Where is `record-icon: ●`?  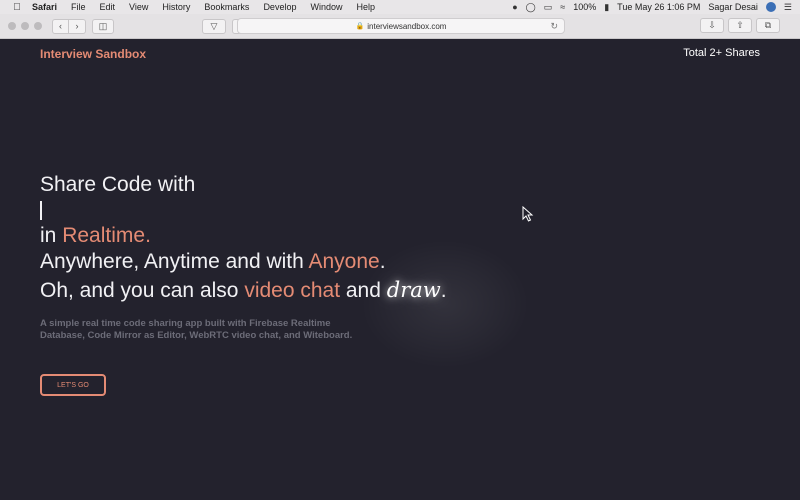 record-icon: ● is located at coordinates (514, 7).